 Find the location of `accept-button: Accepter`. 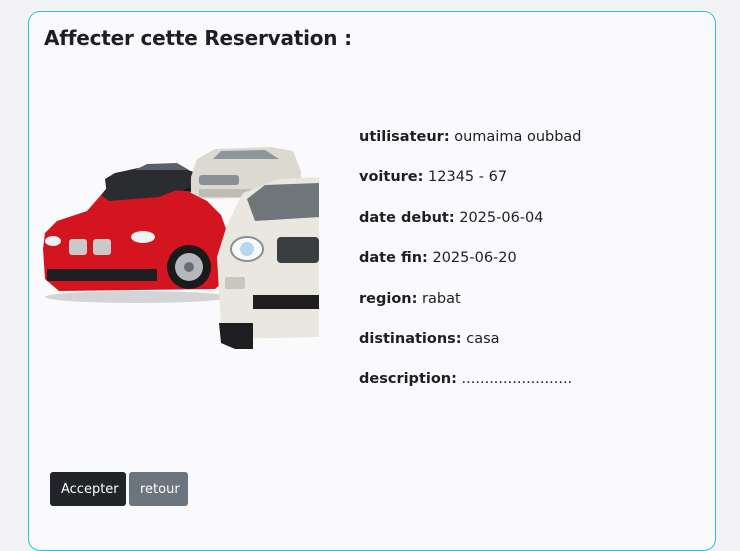

accept-button: Accepter is located at coordinates (88, 489).